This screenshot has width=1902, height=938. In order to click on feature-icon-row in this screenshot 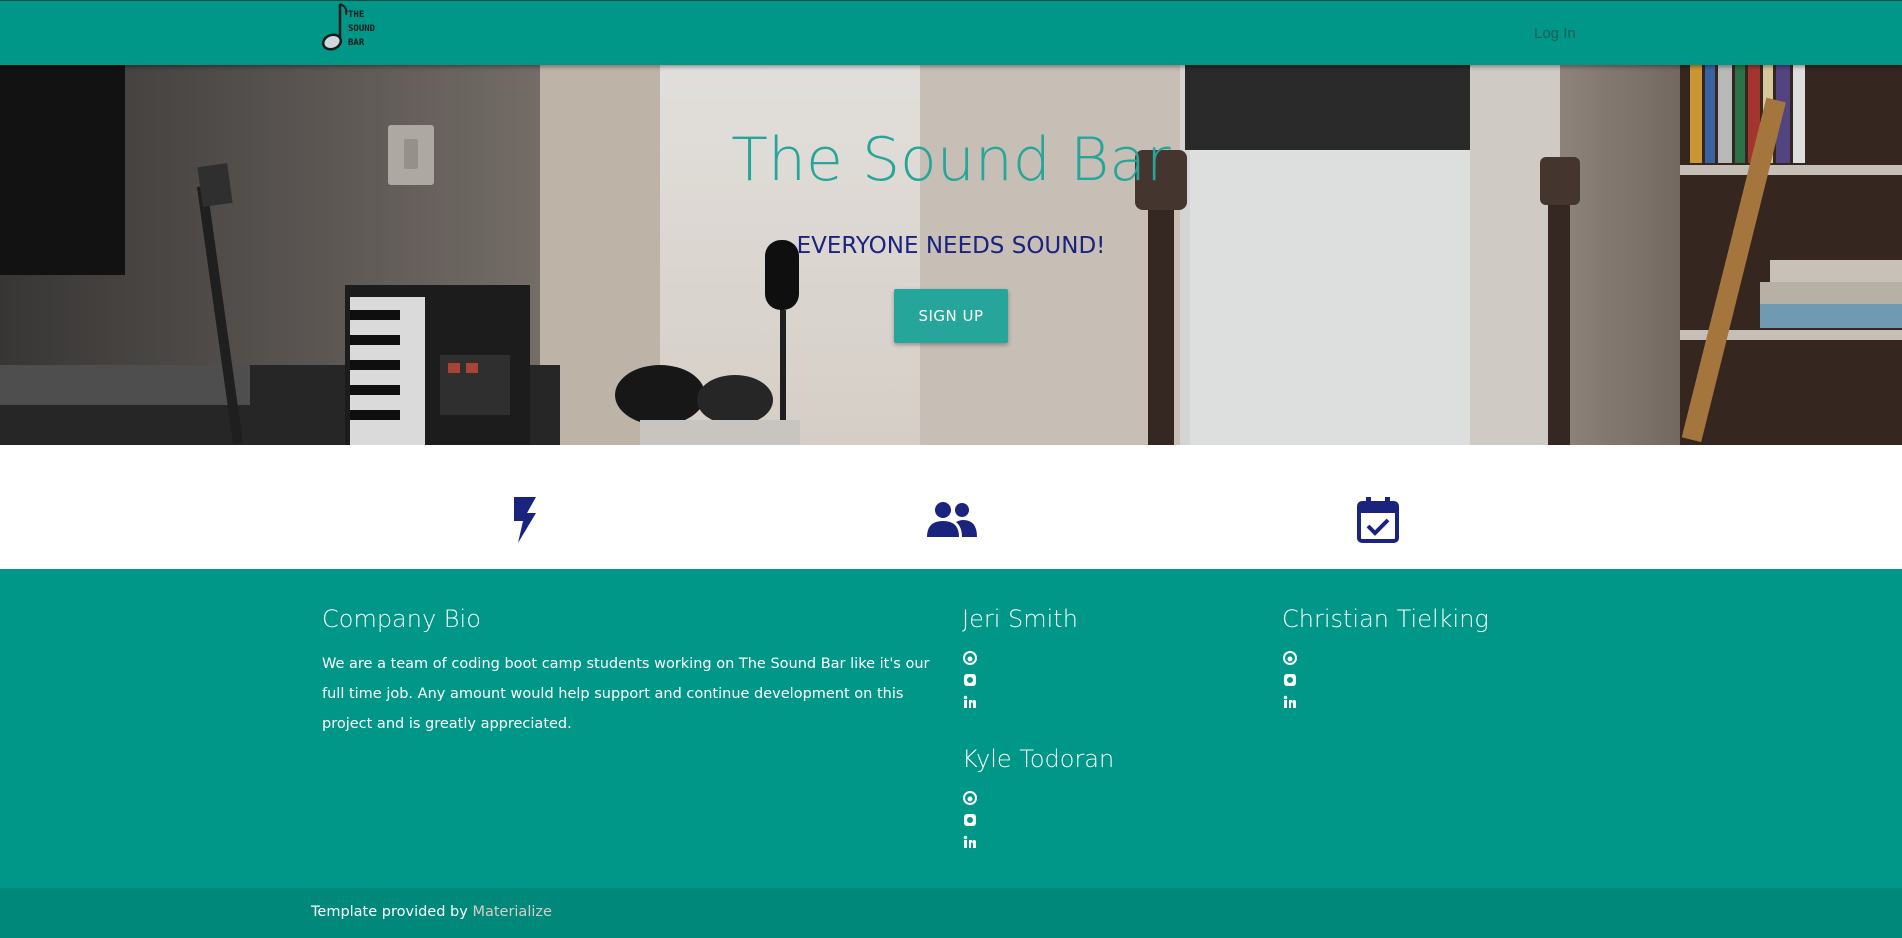, I will do `click(951, 507)`.